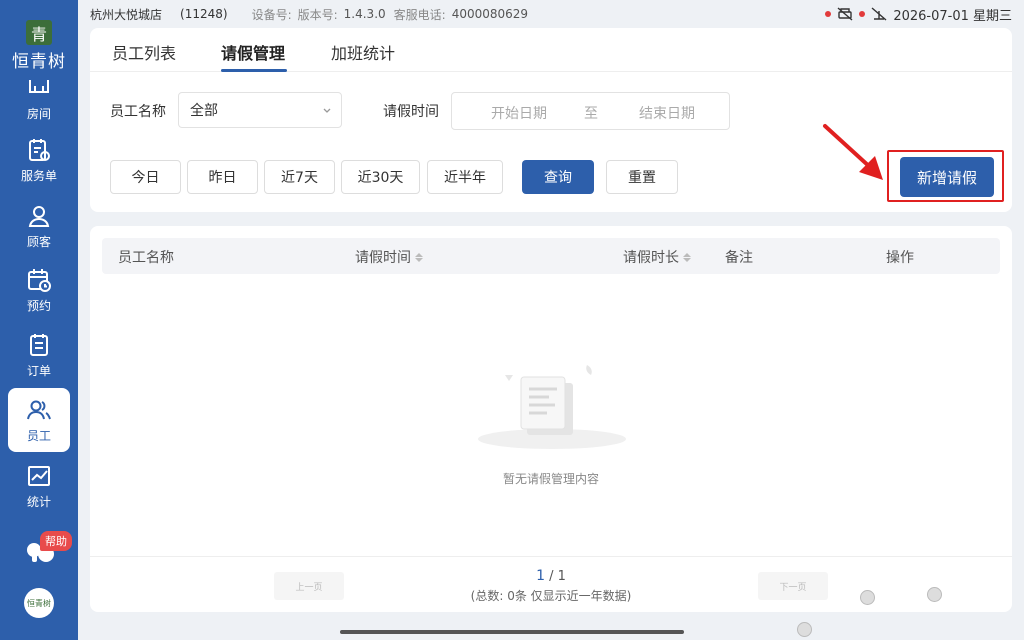  What do you see at coordinates (222, 177) in the screenshot?
I see `quick-yesterday-button: 昨日` at bounding box center [222, 177].